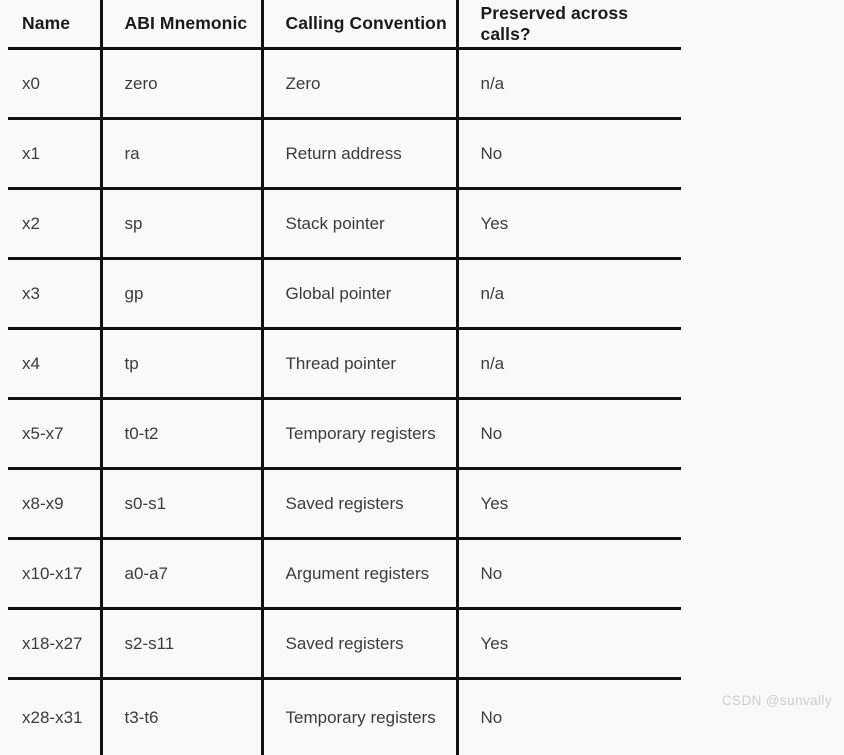 The width and height of the screenshot is (844, 755). I want to click on cell-register-name: x10-x17, so click(50, 574).